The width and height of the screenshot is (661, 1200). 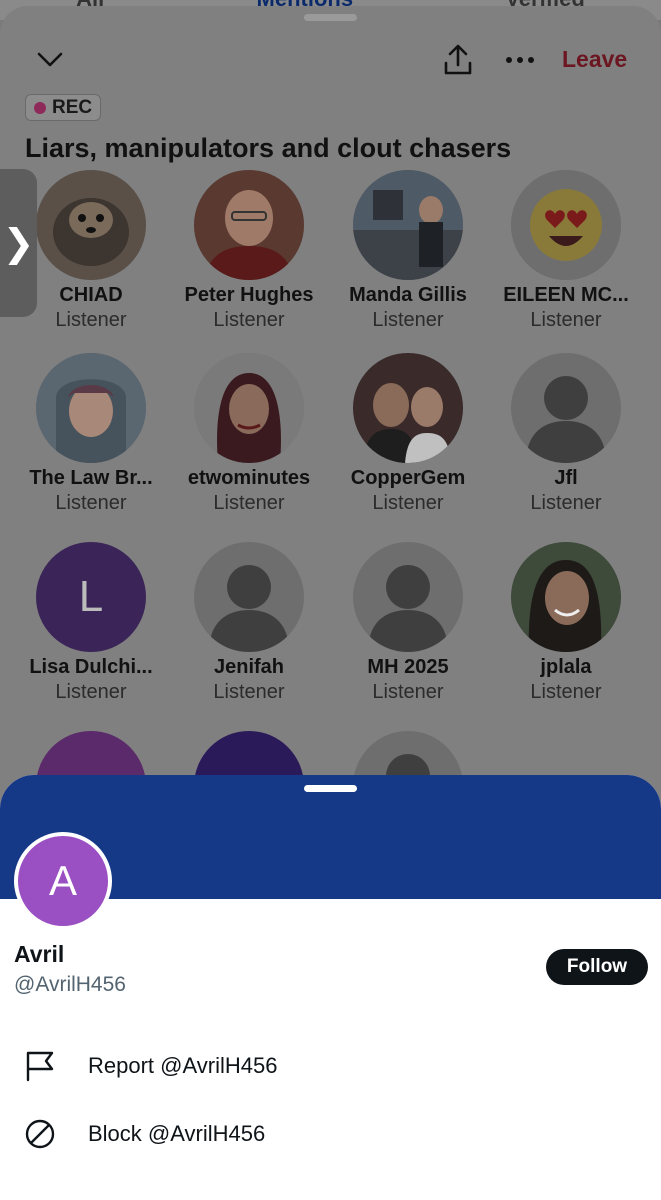 I want to click on avatar-letter: L, so click(x=91, y=596).